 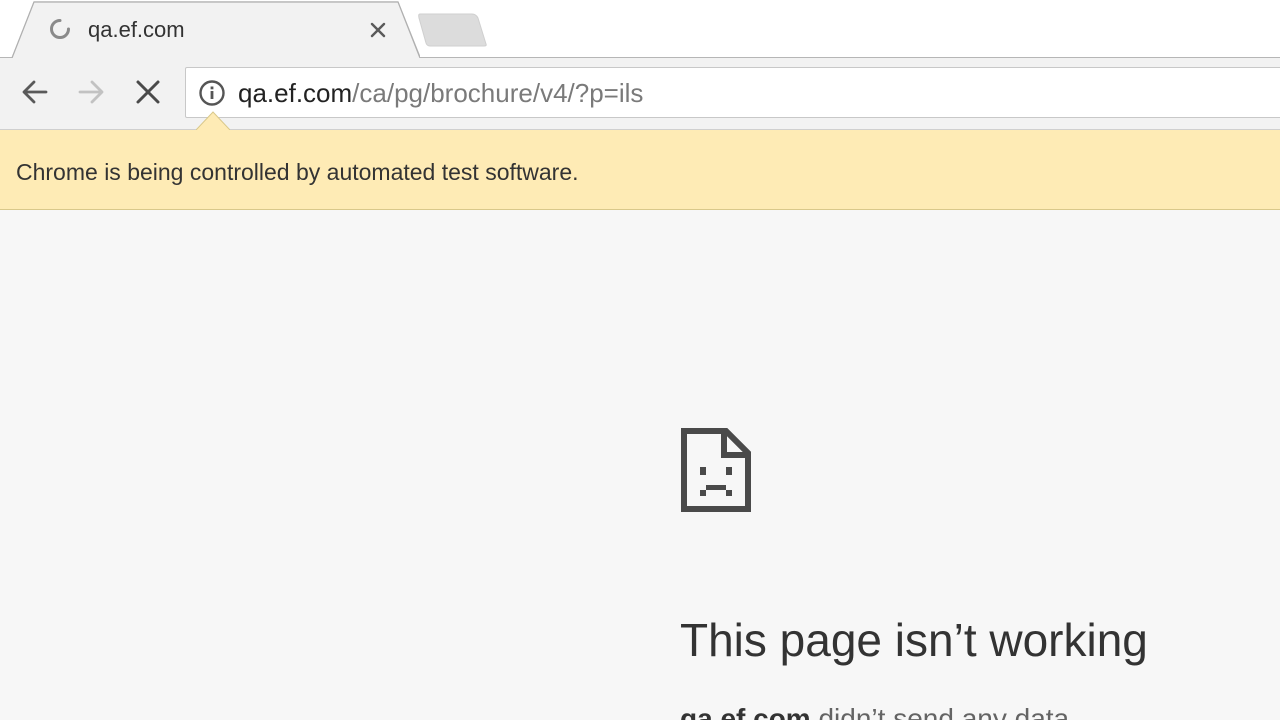 I want to click on info-icon, so click(x=212, y=93).